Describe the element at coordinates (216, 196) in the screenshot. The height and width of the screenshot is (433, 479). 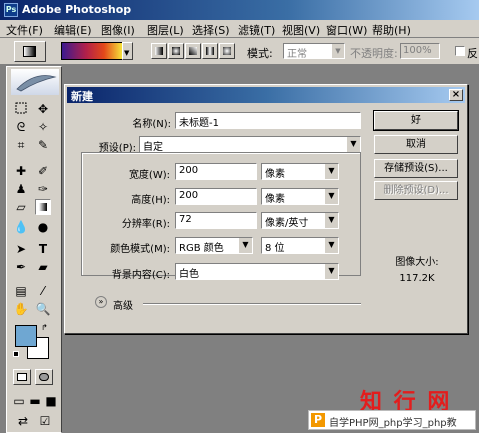
I see `height-input: 200` at that location.